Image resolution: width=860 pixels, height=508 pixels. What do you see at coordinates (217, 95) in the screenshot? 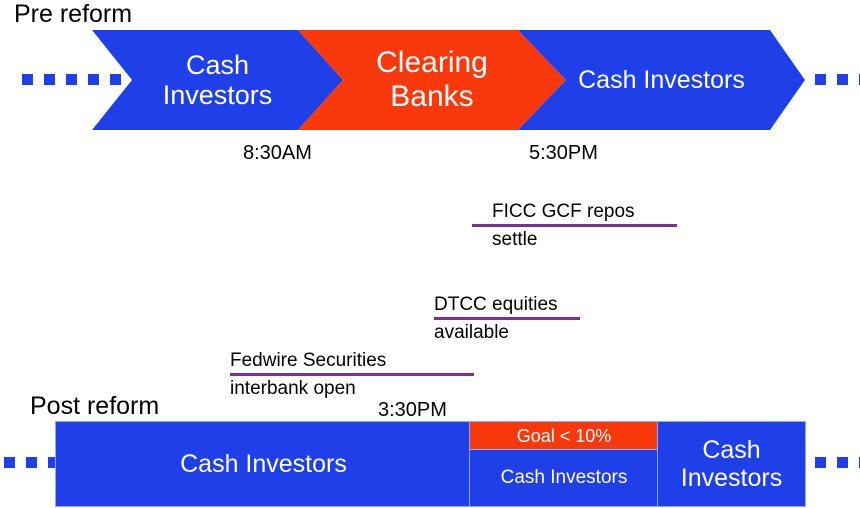
I see `chevron-label-line2: Investors` at bounding box center [217, 95].